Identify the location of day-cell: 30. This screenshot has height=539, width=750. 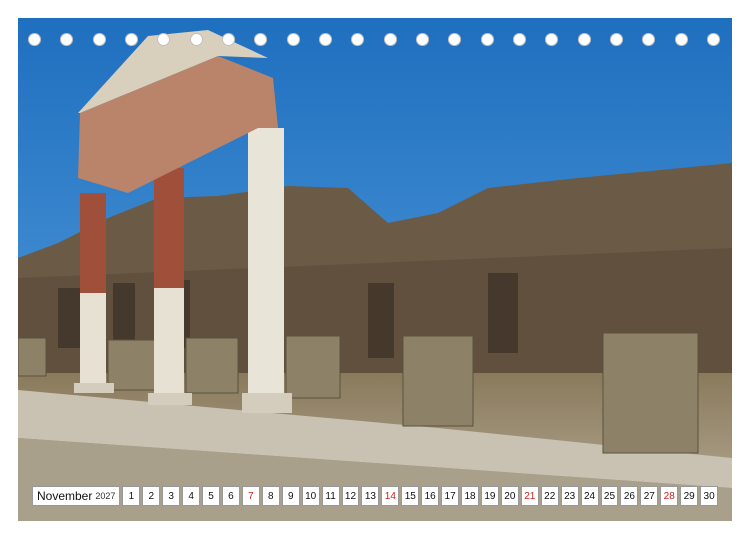
(709, 496).